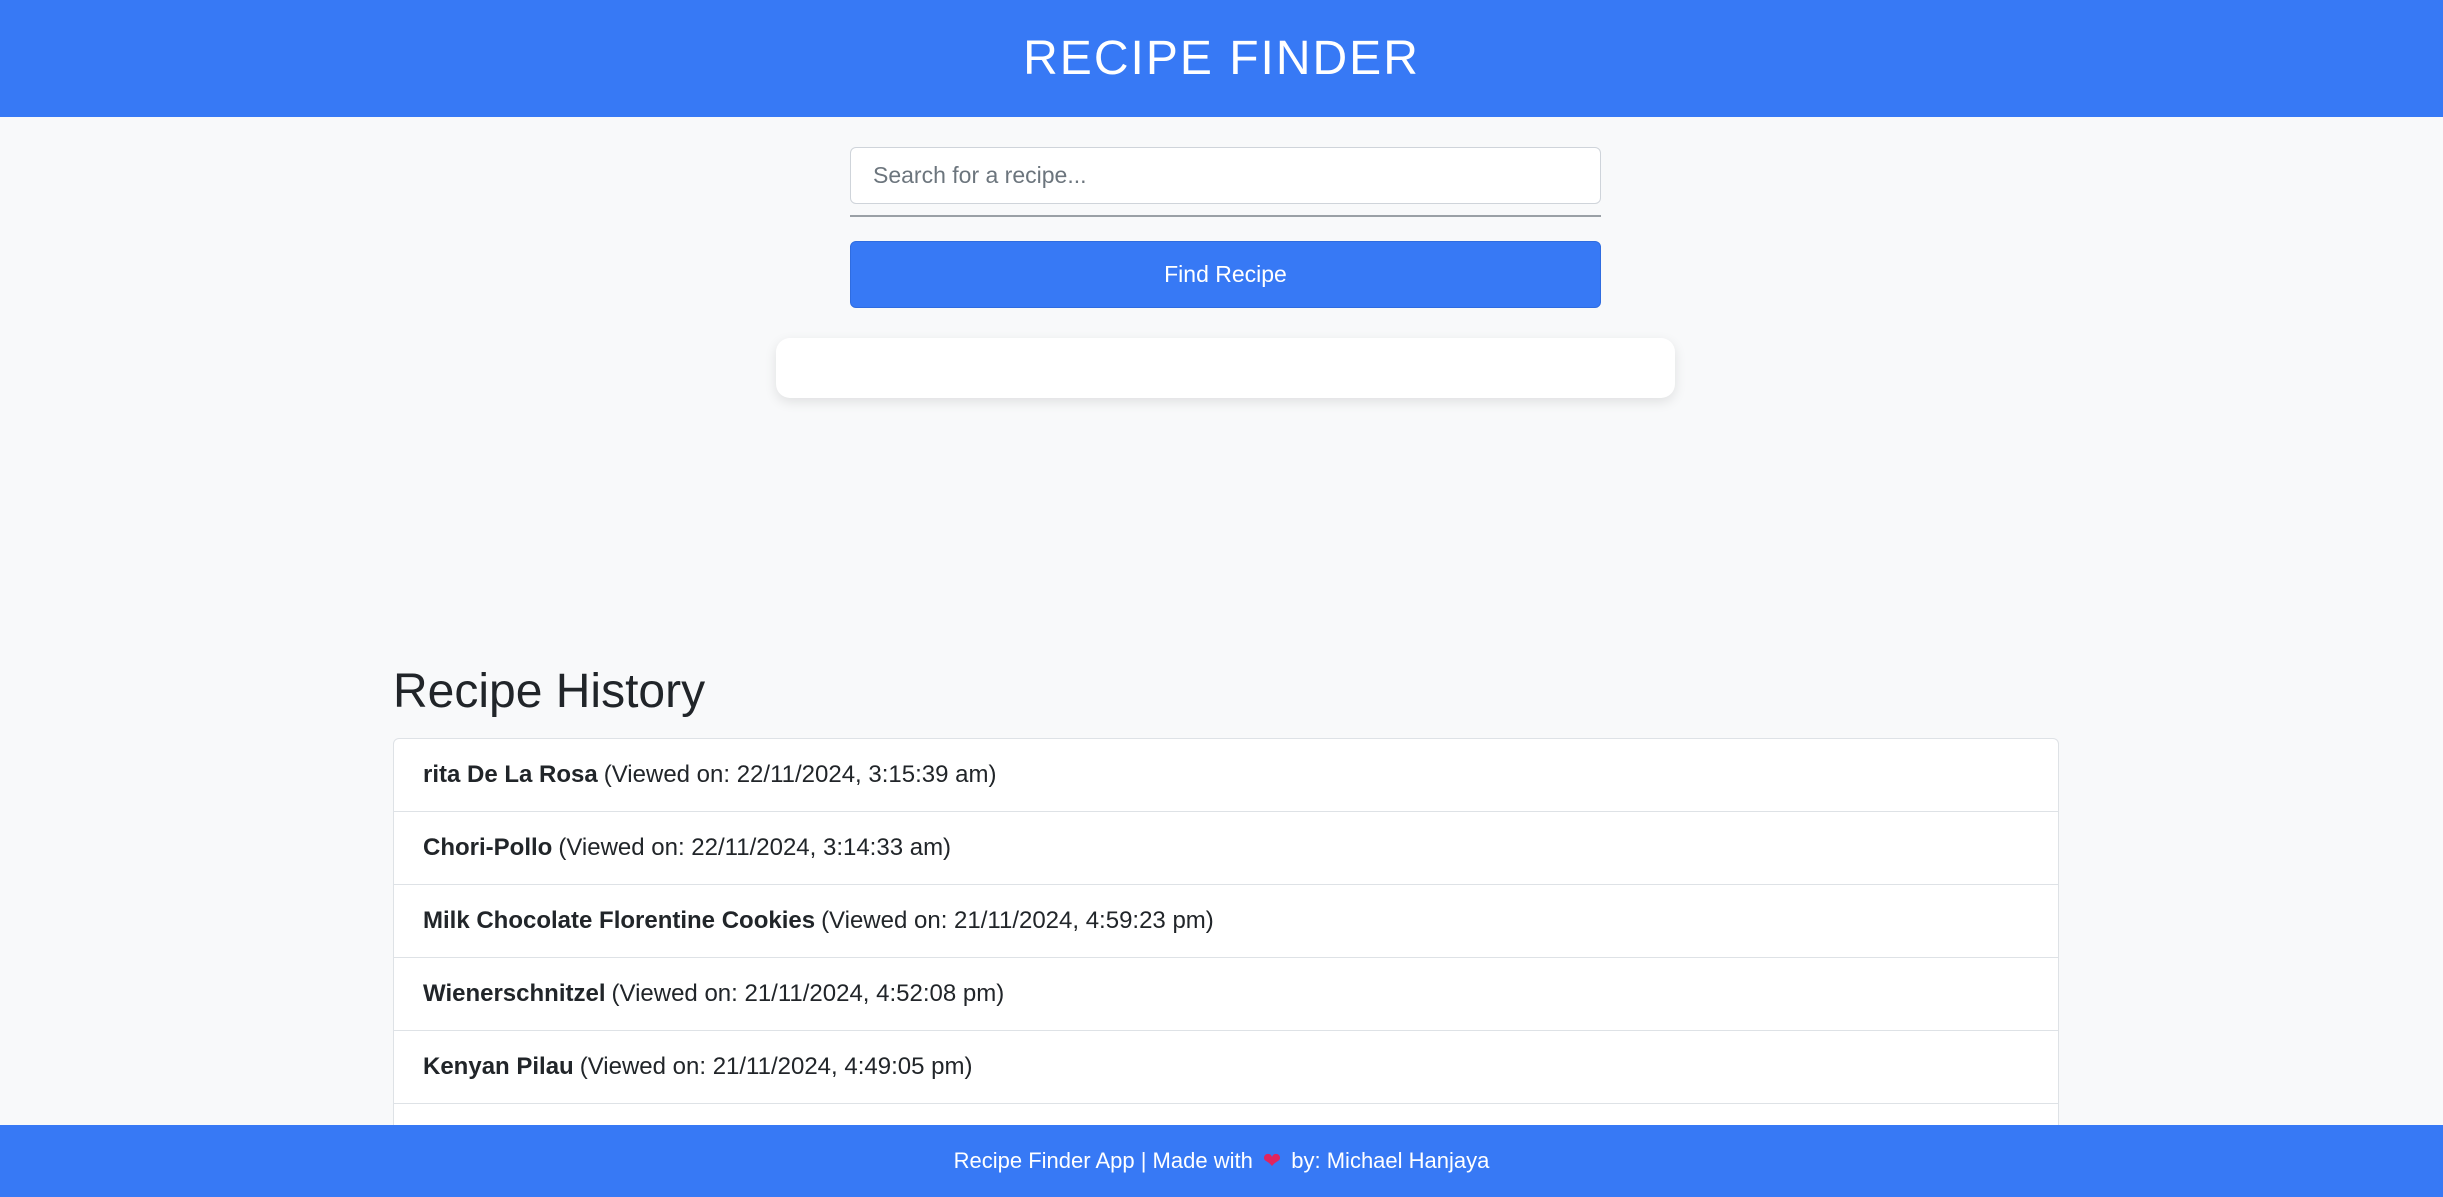 The width and height of the screenshot is (2443, 1197). I want to click on app-title: RECIPE FINDER, so click(1221, 58).